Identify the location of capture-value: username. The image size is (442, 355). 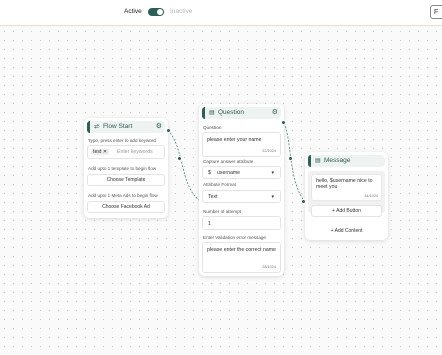
(229, 173).